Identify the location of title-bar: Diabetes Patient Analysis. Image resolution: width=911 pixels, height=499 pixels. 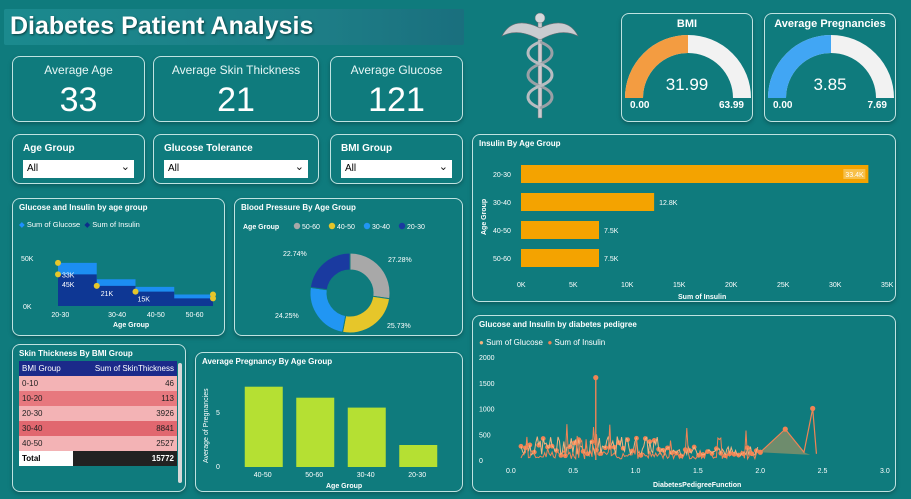
(234, 27).